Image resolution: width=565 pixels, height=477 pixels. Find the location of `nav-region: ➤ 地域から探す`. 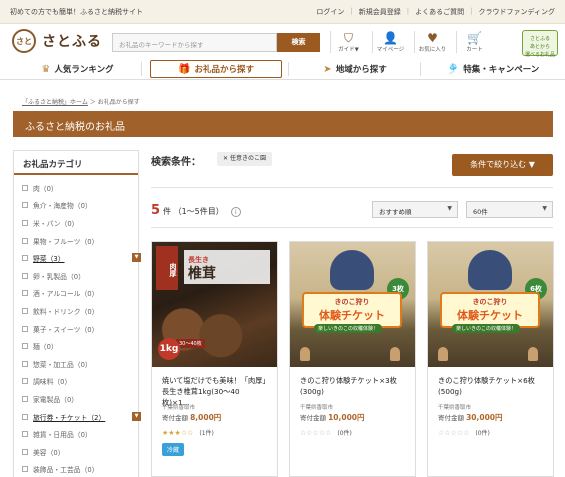

nav-region: ➤ 地域から探す is located at coordinates (355, 69).